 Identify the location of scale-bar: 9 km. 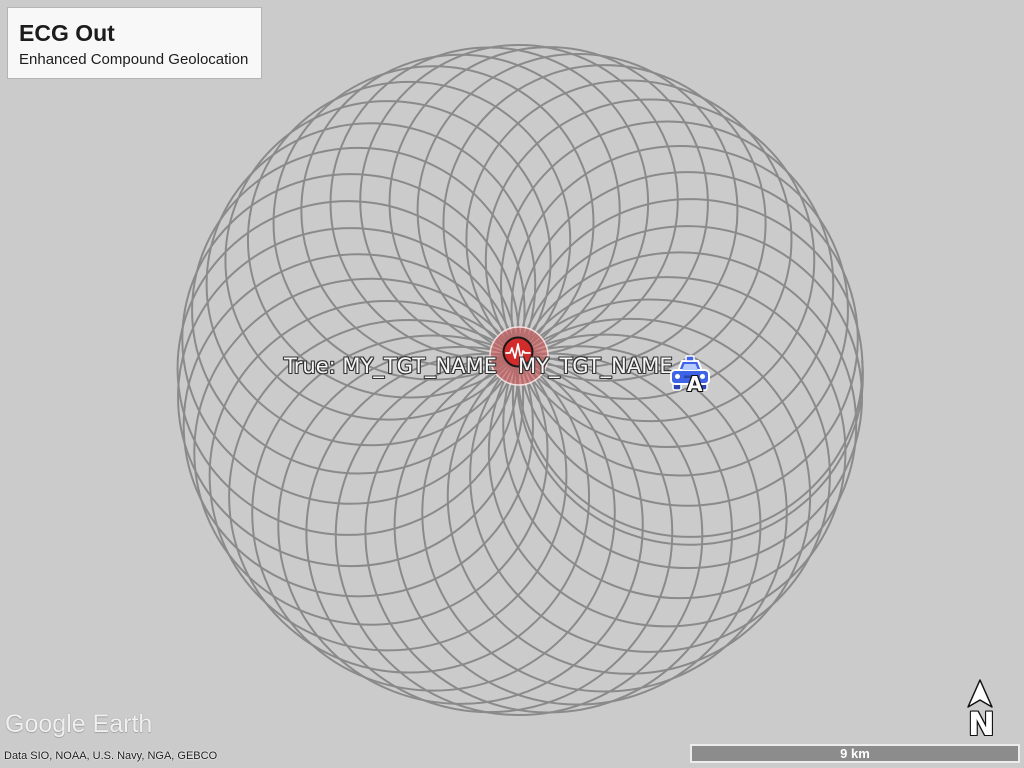
(855, 753).